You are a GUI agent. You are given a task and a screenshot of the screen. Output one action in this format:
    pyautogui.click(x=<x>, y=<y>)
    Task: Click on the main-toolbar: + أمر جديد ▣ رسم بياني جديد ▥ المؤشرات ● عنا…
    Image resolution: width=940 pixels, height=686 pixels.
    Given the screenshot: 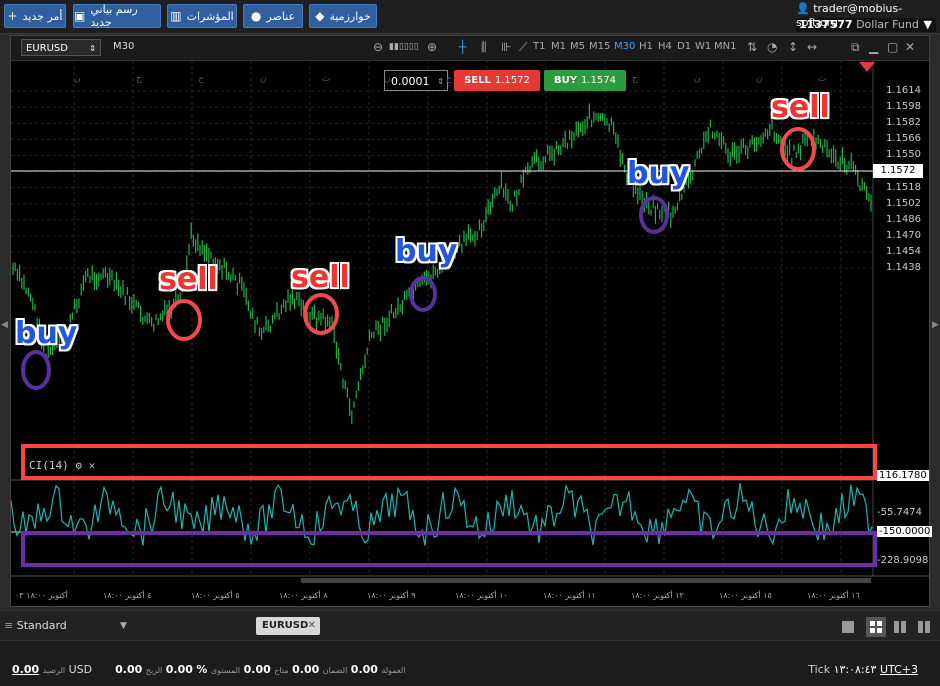 What is the action you would take?
    pyautogui.click(x=470, y=17)
    